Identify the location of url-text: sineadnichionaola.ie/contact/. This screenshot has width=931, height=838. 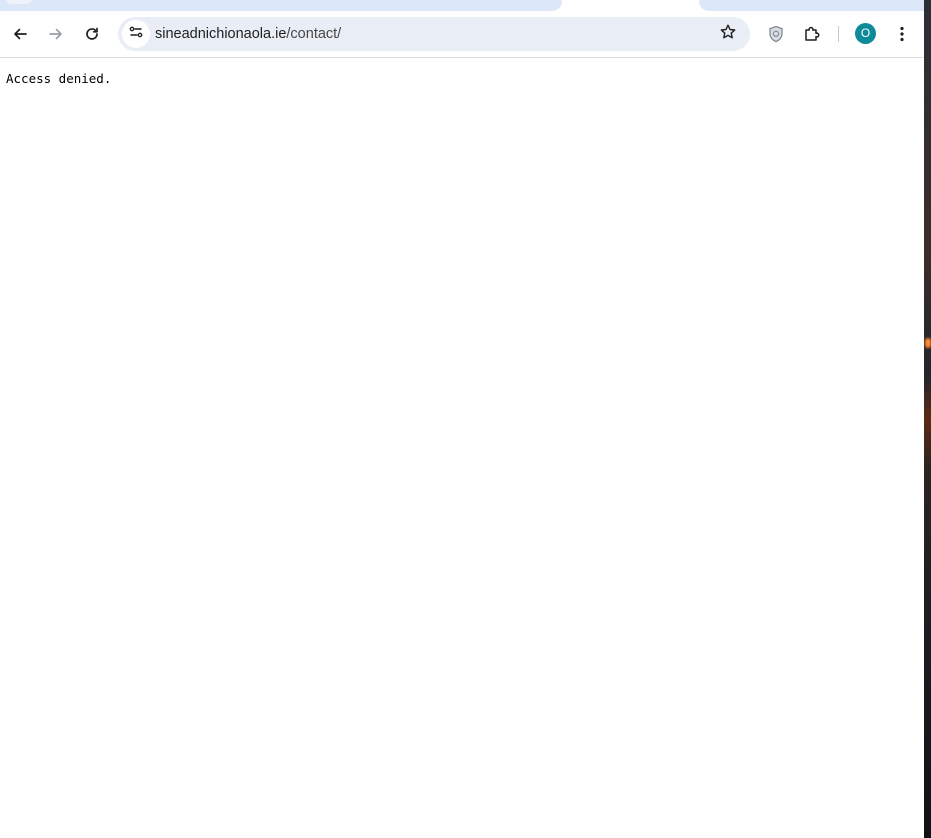
(248, 34).